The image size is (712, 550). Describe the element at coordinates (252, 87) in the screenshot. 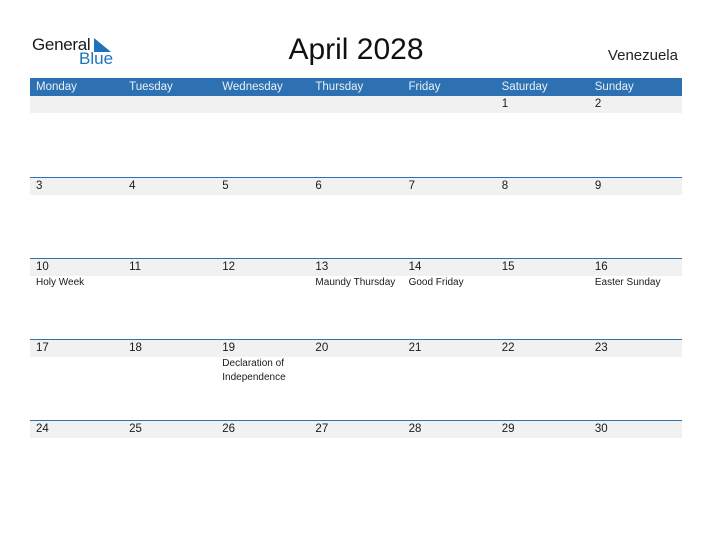

I see `weekday-wednesday: Wednesday` at that location.